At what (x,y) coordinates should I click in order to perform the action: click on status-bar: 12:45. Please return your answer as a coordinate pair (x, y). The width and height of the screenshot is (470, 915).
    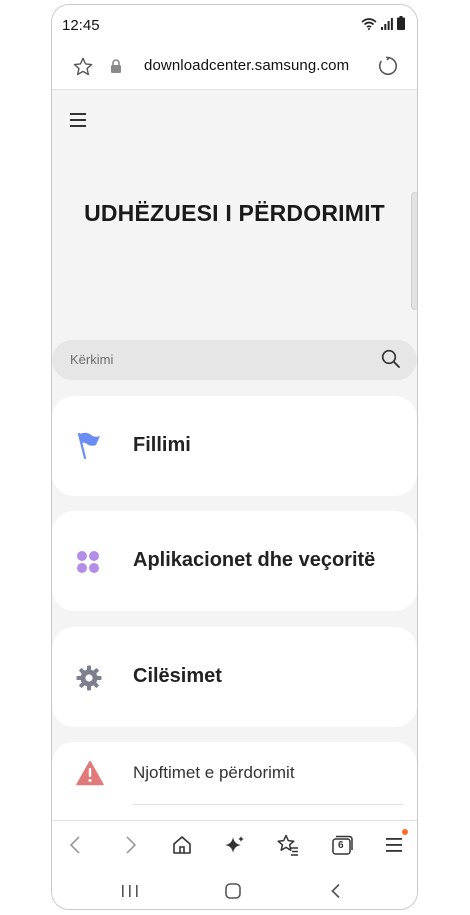
    Looking at the image, I should click on (234, 25).